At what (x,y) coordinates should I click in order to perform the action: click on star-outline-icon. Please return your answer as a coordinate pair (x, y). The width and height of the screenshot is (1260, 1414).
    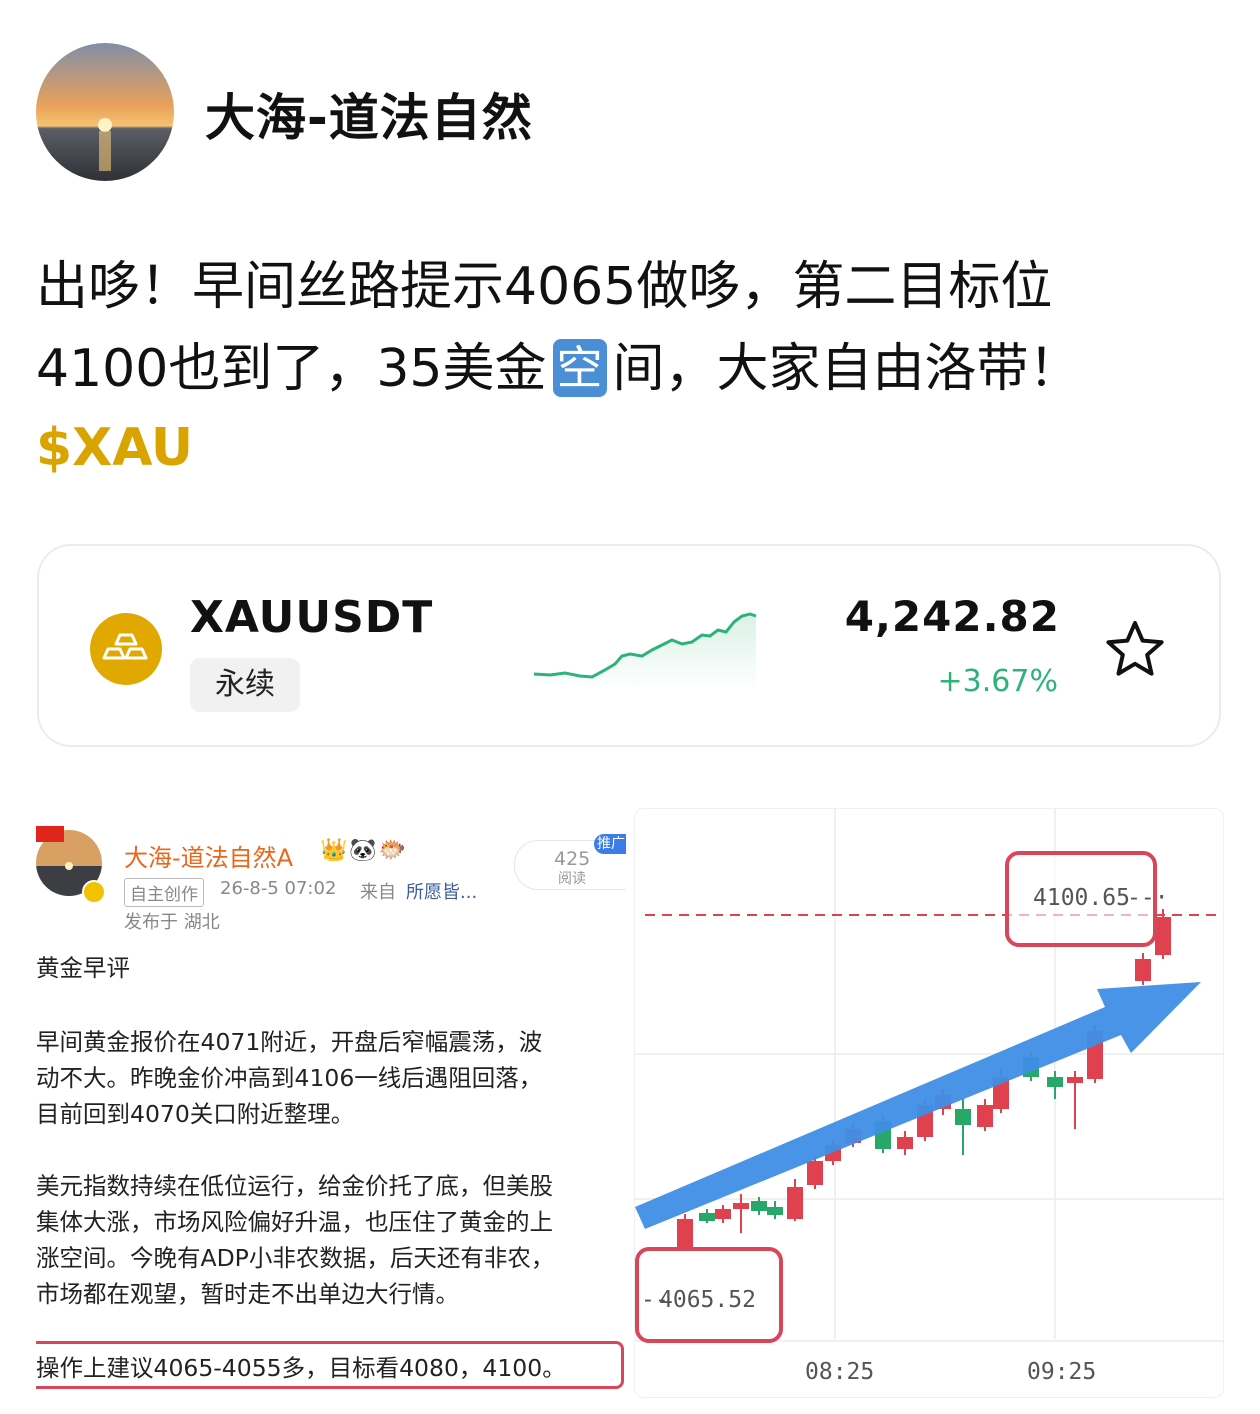
    Looking at the image, I should click on (1135, 650).